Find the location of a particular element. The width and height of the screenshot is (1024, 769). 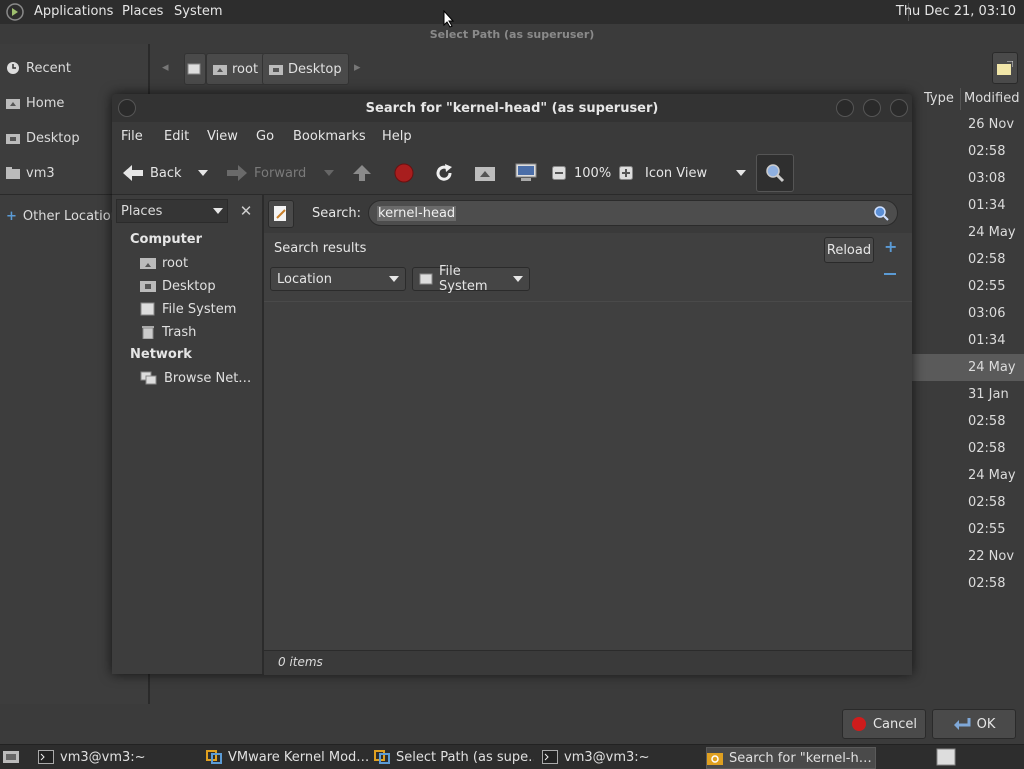

forward-button: Forward is located at coordinates (266, 173).